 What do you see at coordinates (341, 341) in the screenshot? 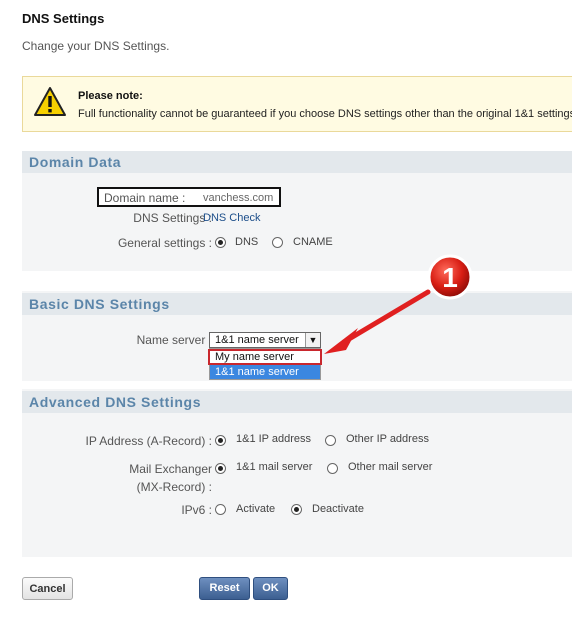
I see `arrow-head` at bounding box center [341, 341].